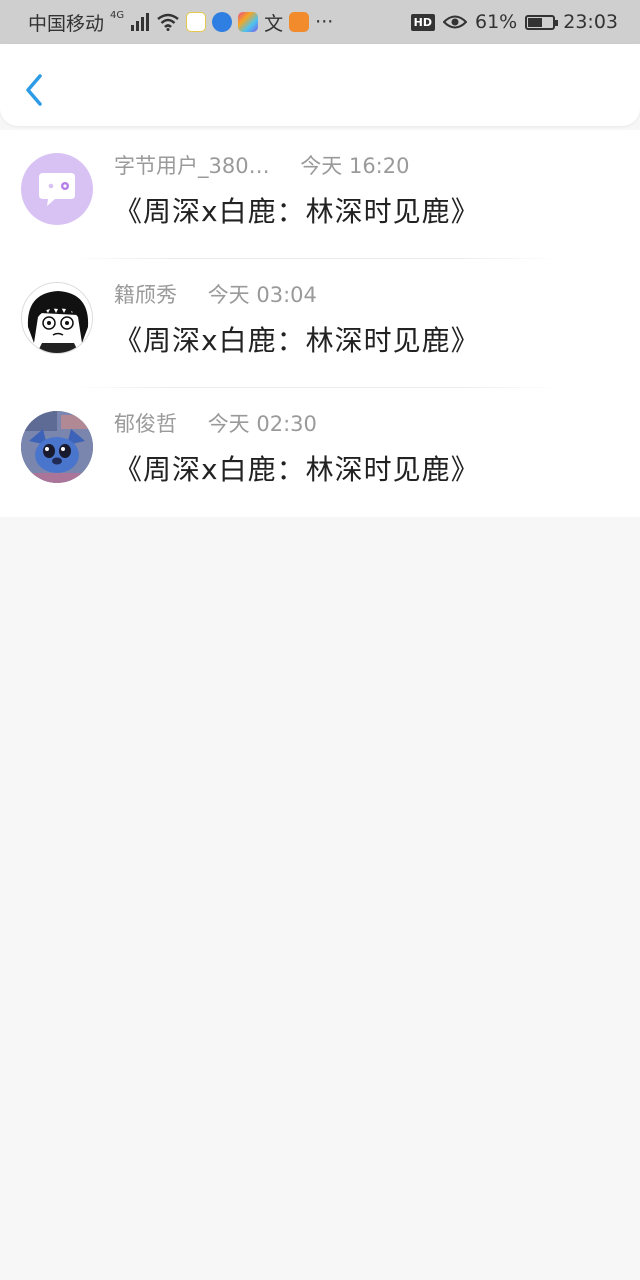 This screenshot has height=1280, width=640. I want to click on comment-meta: 籍颀秀 今天 03:04, so click(215, 294).